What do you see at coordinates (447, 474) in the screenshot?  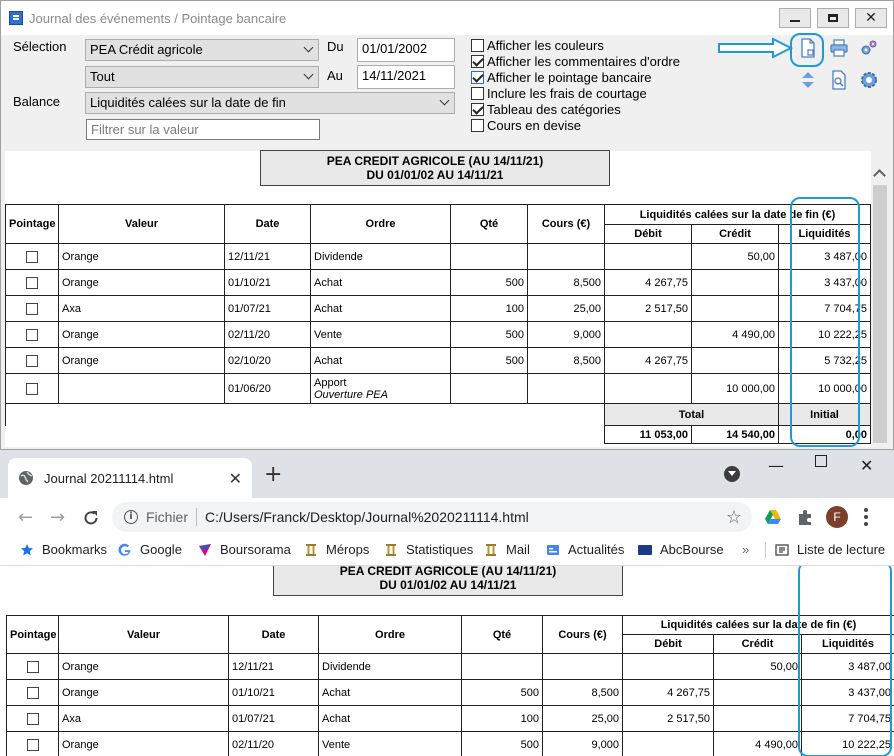 I see `tab-strip: Journal 20211114.html ✕ + — ✕` at bounding box center [447, 474].